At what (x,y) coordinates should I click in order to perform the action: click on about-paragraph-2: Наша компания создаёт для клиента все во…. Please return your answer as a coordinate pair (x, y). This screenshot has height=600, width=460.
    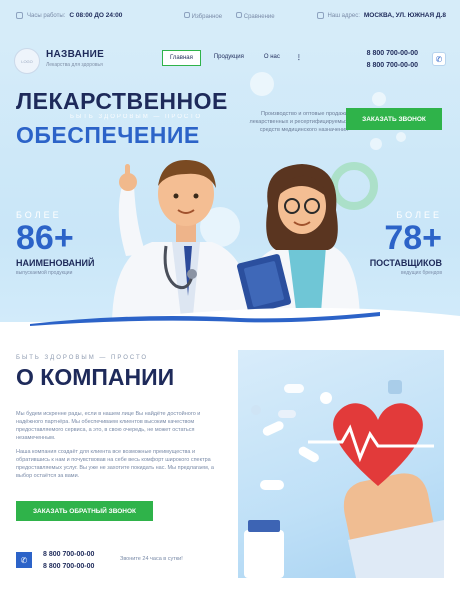
    Looking at the image, I should click on (115, 464).